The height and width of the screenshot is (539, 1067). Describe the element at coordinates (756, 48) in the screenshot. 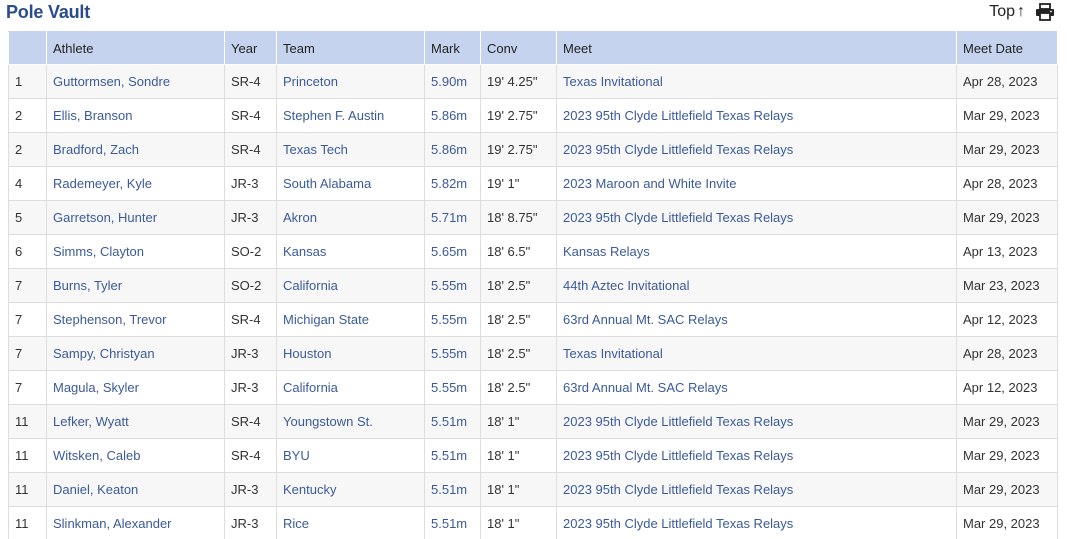

I see `column-header-meet: Meet` at that location.